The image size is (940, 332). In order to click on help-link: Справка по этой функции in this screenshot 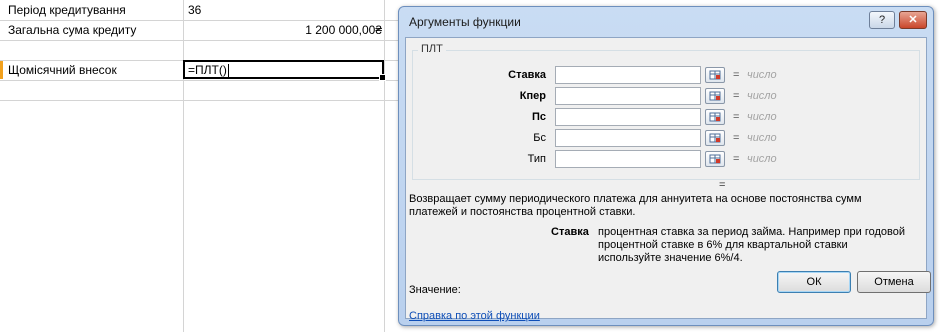, I will do `click(474, 316)`.